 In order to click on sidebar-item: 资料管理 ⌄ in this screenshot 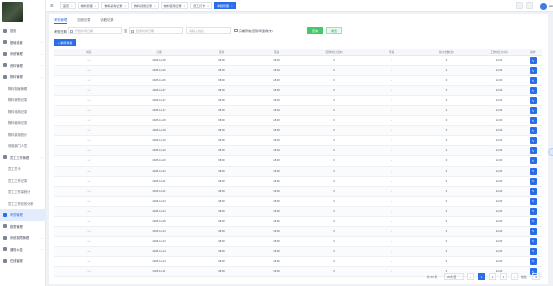, I will do `click(23, 66)`.